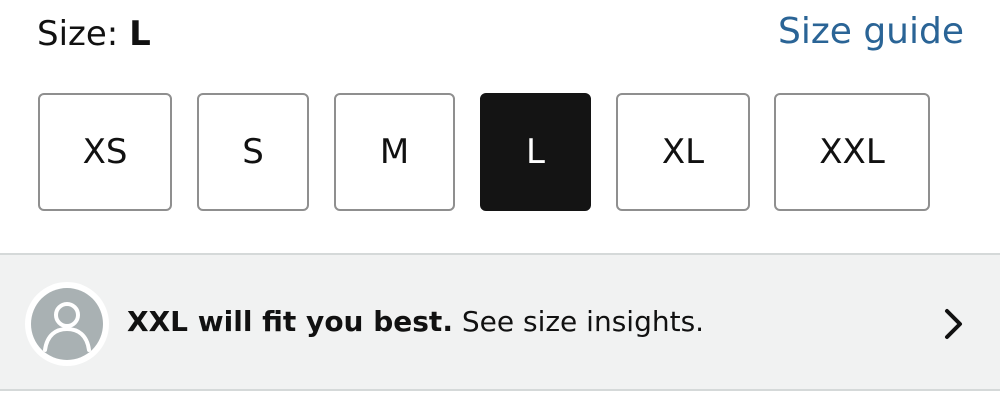  What do you see at coordinates (253, 152) in the screenshot?
I see `size-option-s: S` at bounding box center [253, 152].